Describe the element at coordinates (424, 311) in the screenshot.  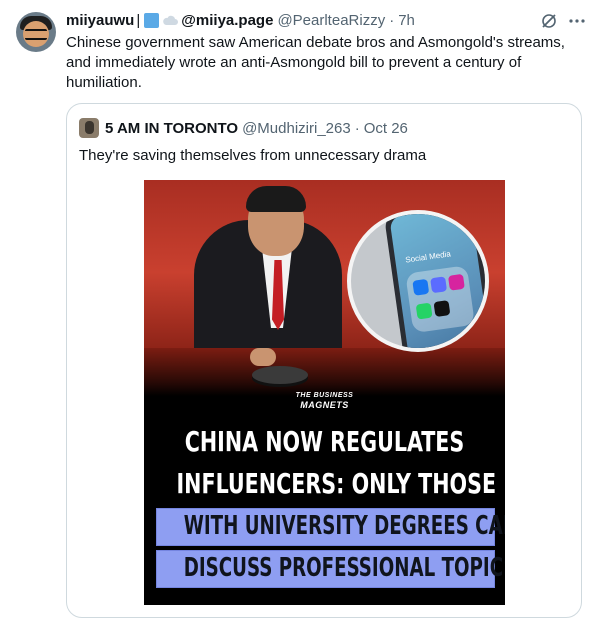
I see `whatsapp-icon` at that location.